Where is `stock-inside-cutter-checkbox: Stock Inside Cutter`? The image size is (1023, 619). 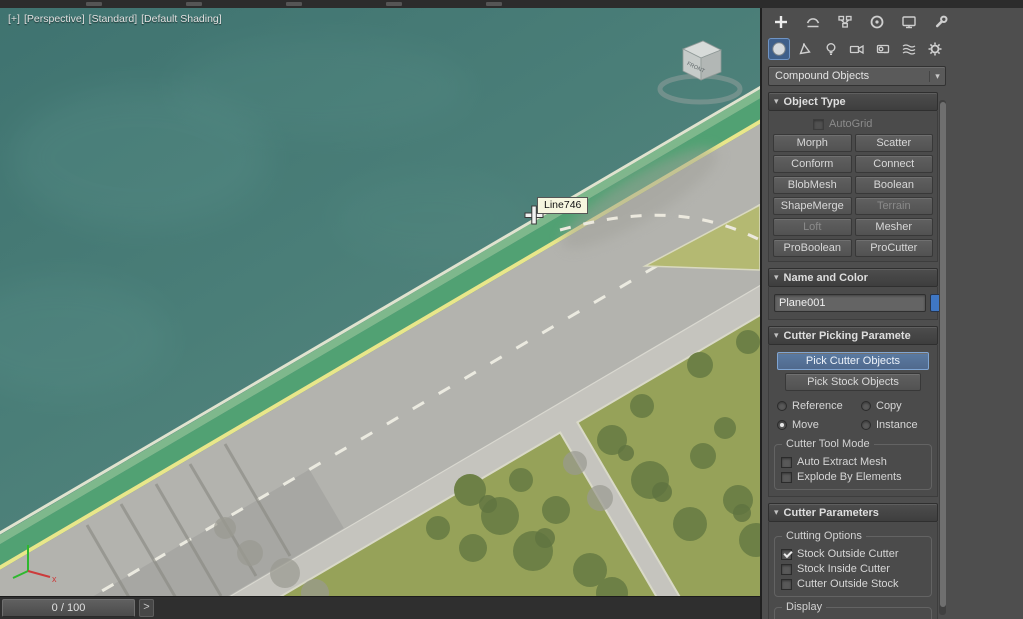 stock-inside-cutter-checkbox: Stock Inside Cutter is located at coordinates (853, 569).